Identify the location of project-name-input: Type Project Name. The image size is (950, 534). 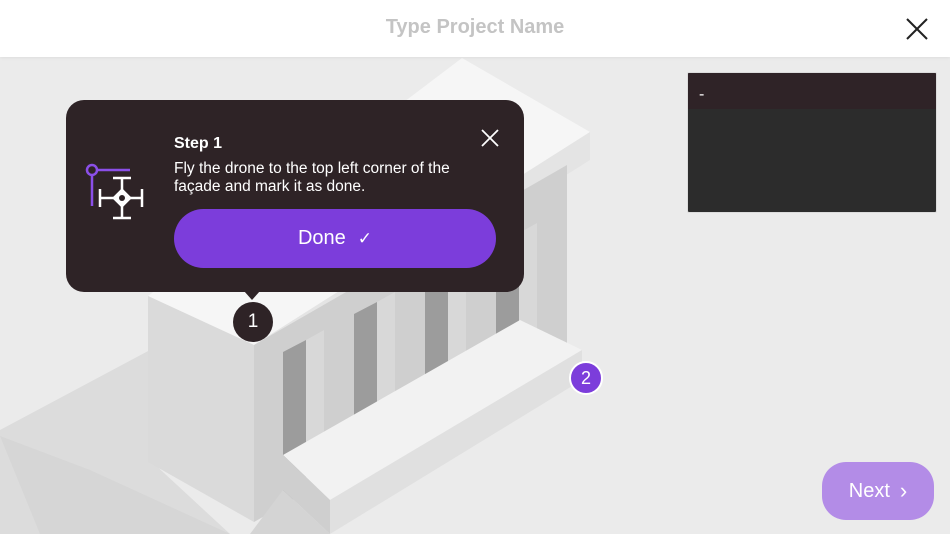
(475, 27).